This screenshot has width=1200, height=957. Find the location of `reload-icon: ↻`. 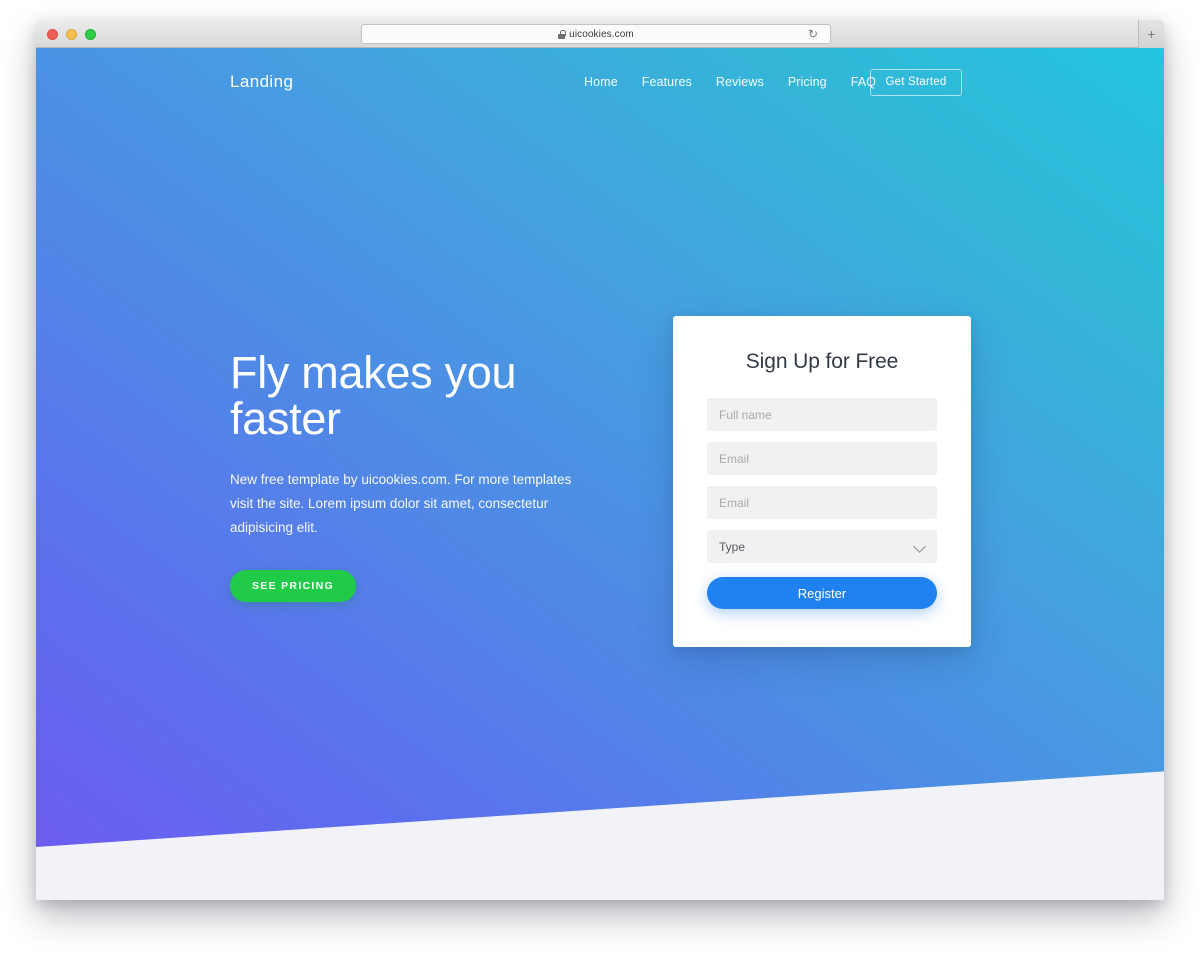

reload-icon: ↻ is located at coordinates (813, 34).